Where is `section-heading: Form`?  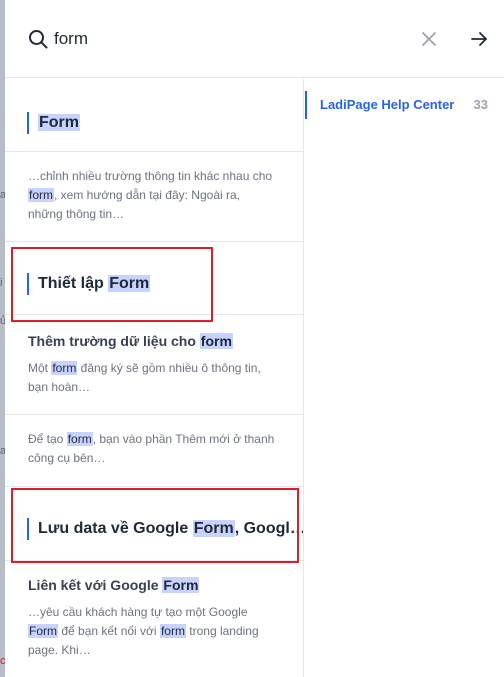
section-heading: Form is located at coordinates (53, 123).